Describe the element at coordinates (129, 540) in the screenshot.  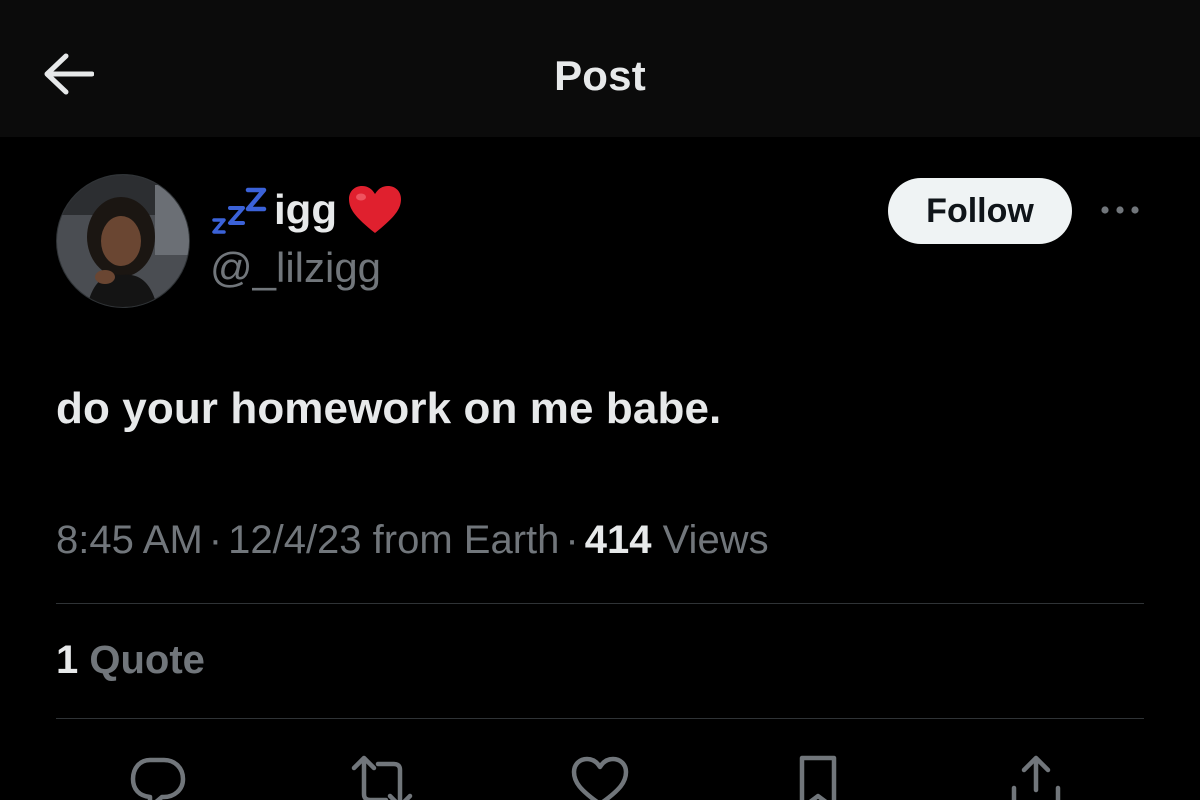
I see `post-time: 8:45 AM` at that location.